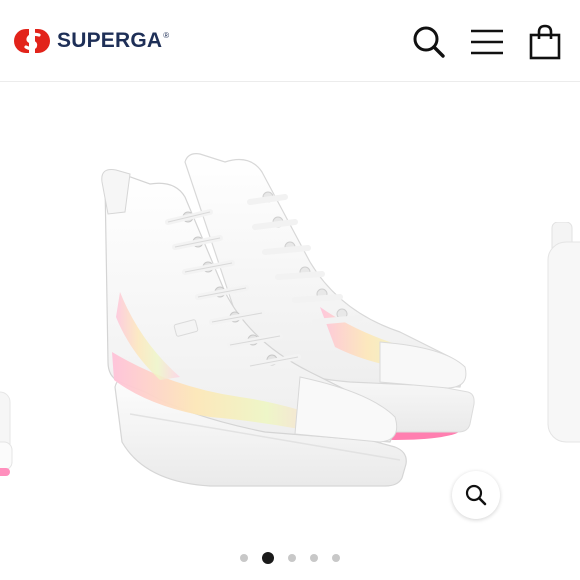 The height and width of the screenshot is (580, 580). I want to click on cart-button, so click(545, 42).